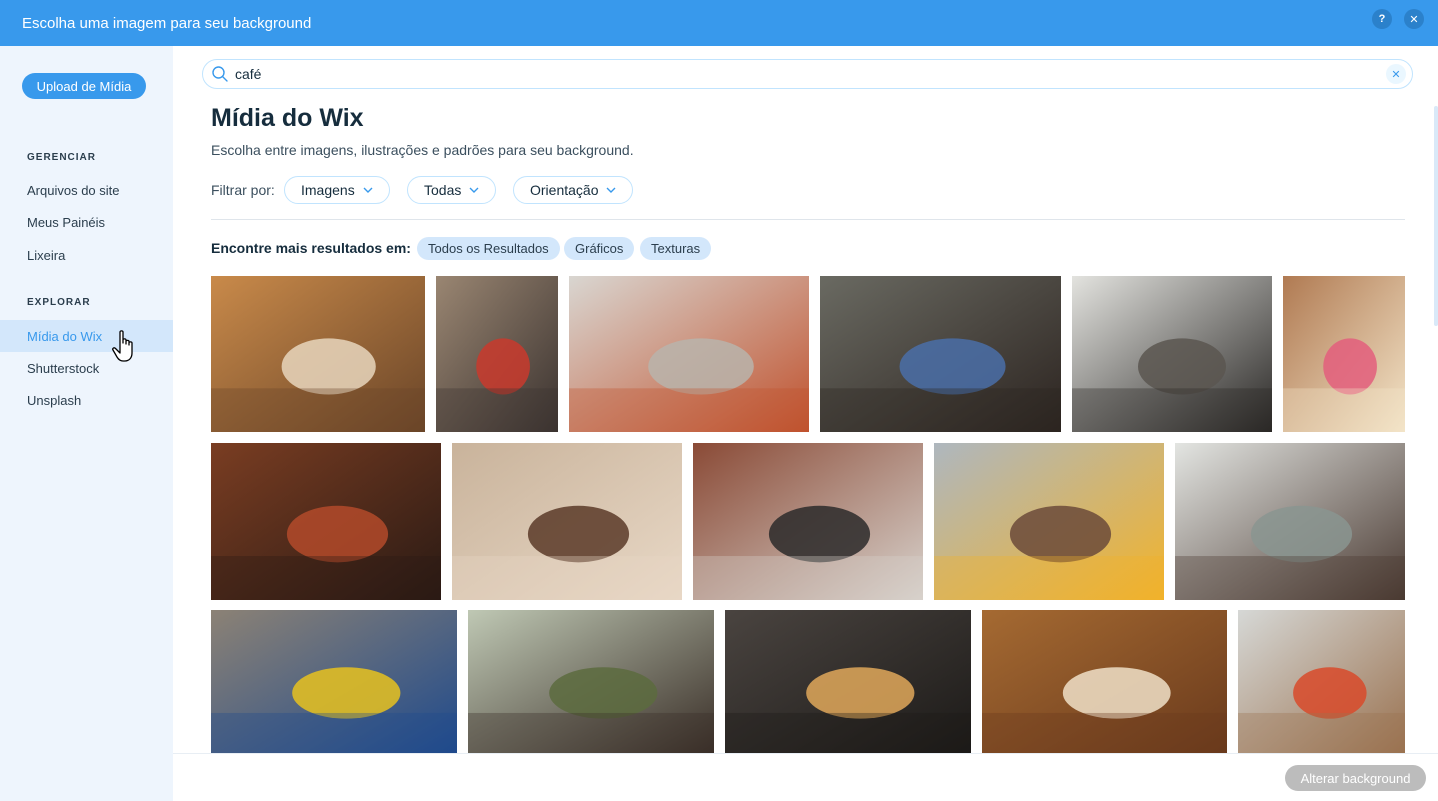 The image size is (1438, 801). I want to click on filter-orientation-label: Orientação, so click(564, 190).